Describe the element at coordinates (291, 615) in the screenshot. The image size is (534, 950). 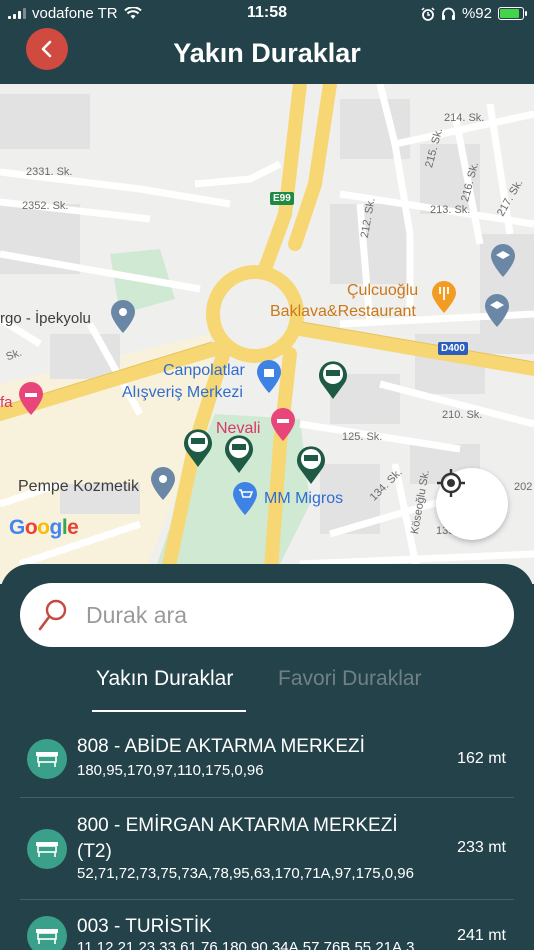
I see `search-input` at that location.